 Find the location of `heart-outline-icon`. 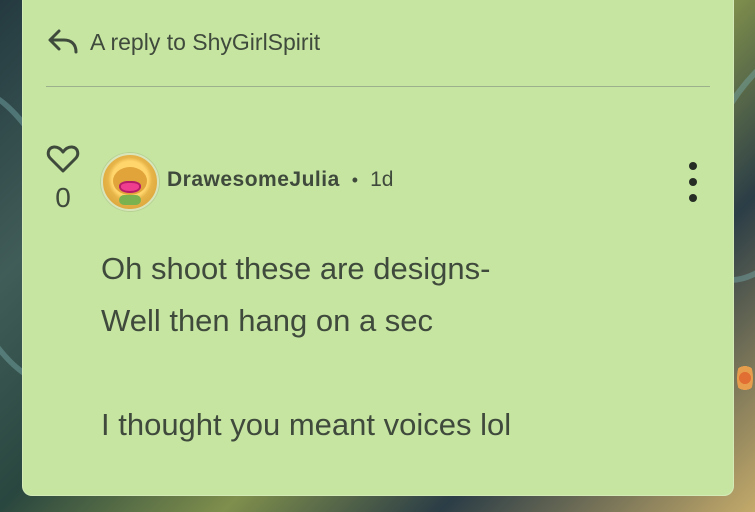

heart-outline-icon is located at coordinates (63, 161).